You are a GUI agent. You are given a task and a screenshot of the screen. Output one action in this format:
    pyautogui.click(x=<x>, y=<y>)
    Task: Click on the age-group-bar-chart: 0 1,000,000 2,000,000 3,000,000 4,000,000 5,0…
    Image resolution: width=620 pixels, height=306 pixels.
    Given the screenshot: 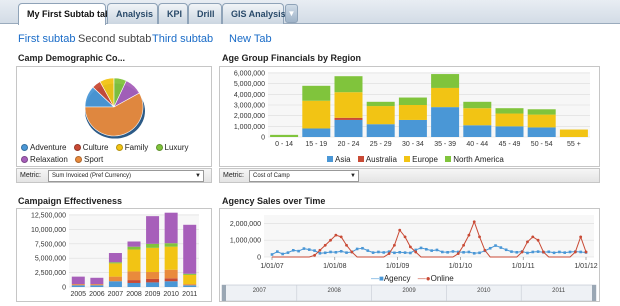 What is the action you would take?
    pyautogui.click(x=412, y=109)
    